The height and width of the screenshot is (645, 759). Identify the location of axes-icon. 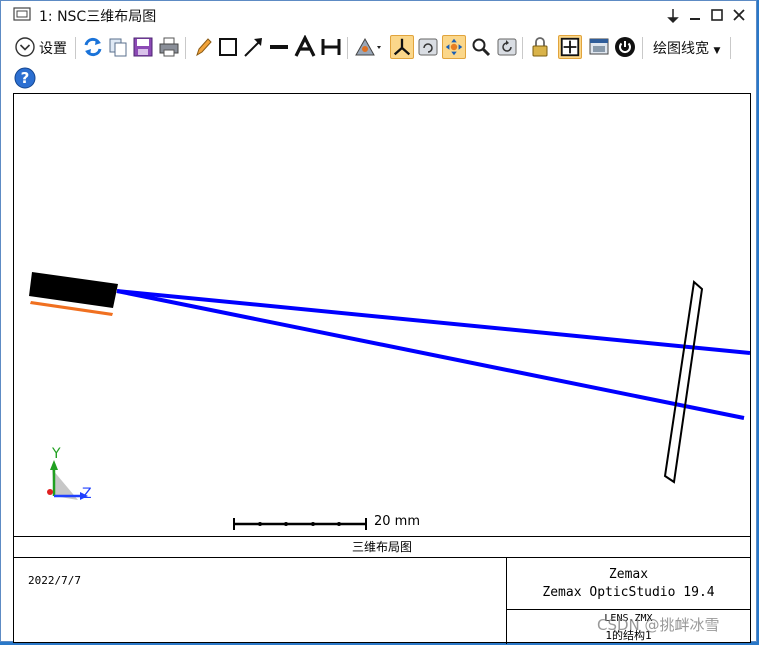
(402, 47).